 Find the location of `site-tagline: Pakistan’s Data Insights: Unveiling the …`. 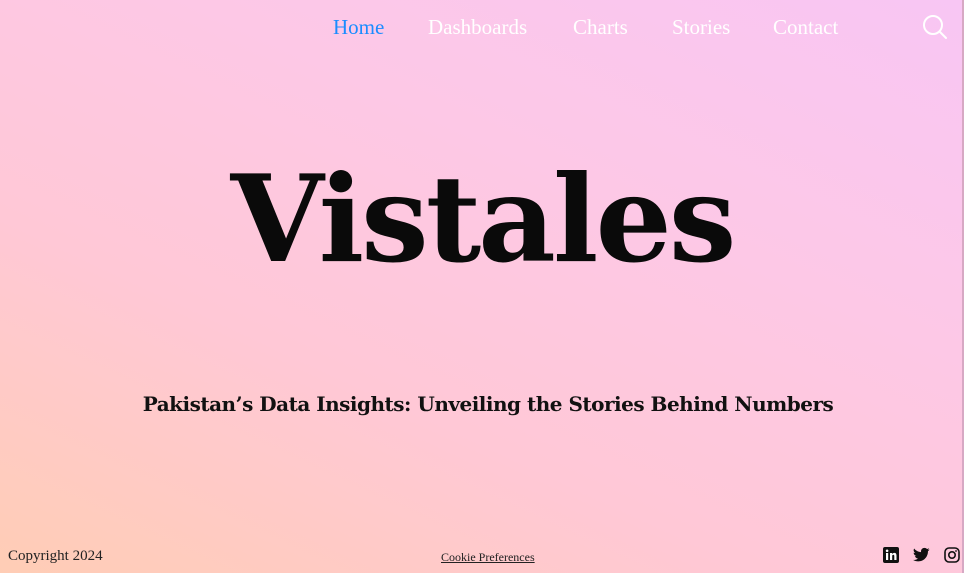

site-tagline: Pakistan’s Data Insights: Unveiling the … is located at coordinates (488, 404).